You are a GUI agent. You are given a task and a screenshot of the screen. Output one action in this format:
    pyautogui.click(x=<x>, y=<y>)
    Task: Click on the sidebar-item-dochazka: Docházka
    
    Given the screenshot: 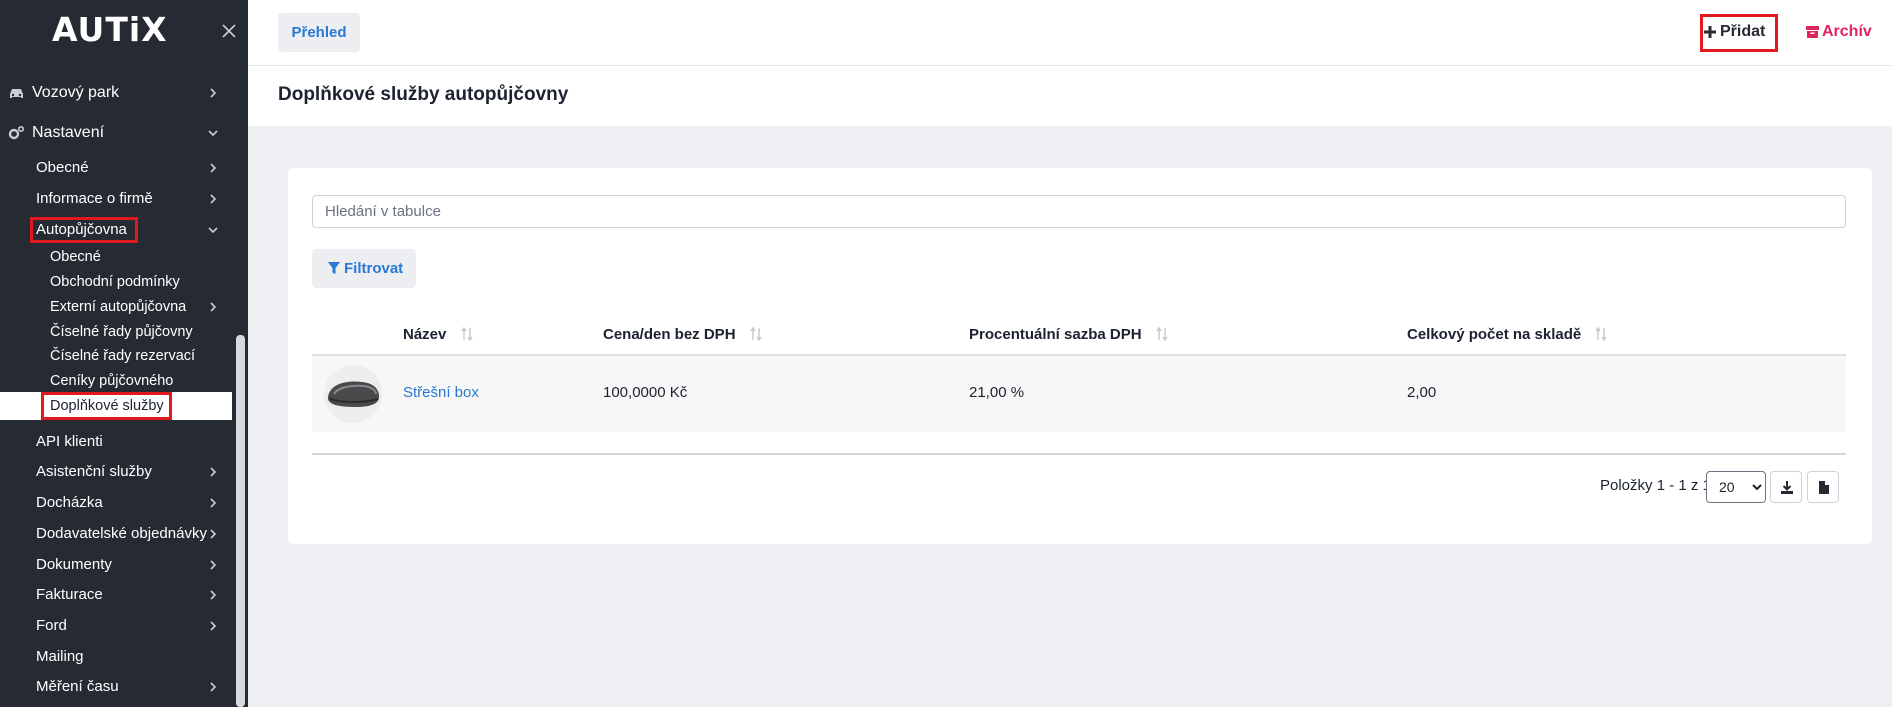 What is the action you would take?
    pyautogui.click(x=116, y=503)
    